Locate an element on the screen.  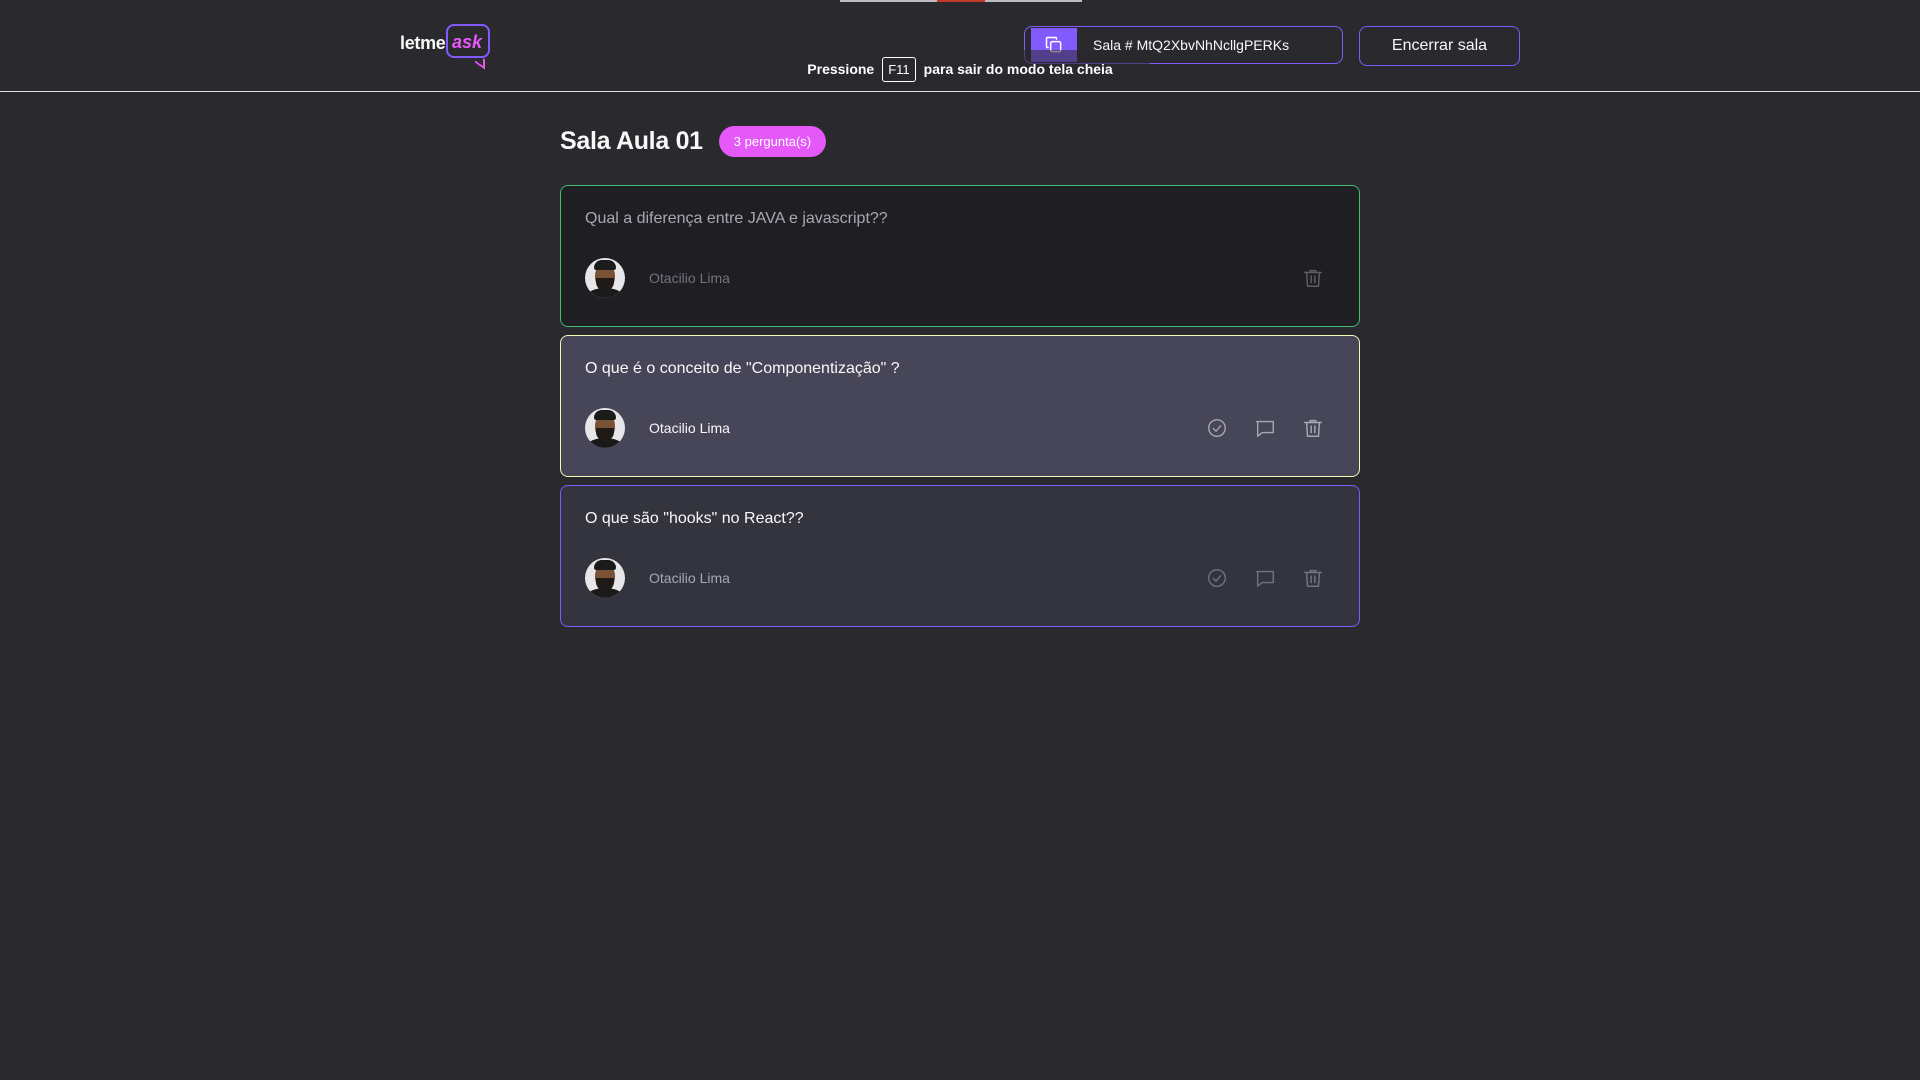
fullscreen-notice-suffix: para sair do modo tela cheia is located at coordinates (1018, 69).